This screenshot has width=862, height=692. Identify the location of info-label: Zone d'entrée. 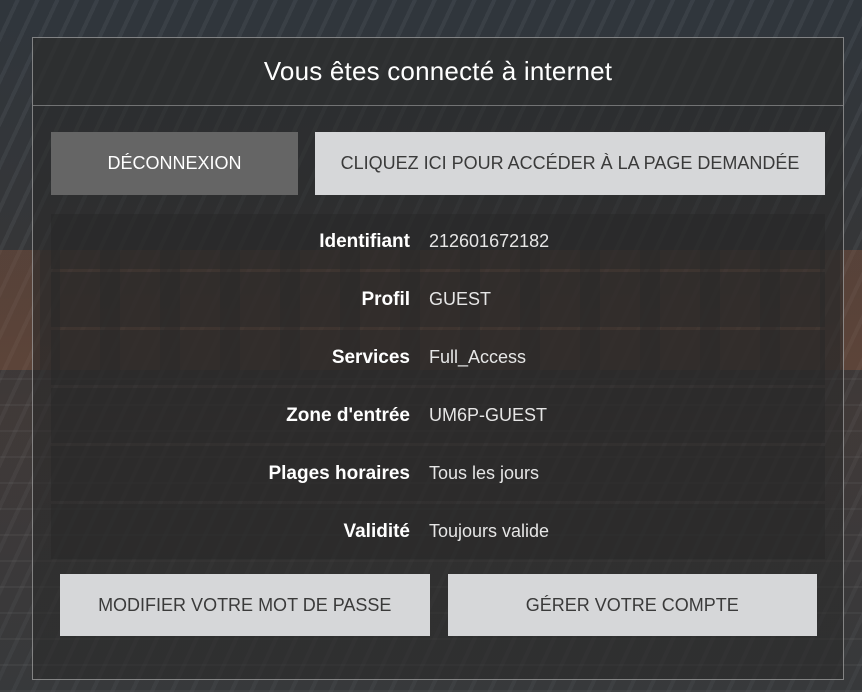
(348, 415).